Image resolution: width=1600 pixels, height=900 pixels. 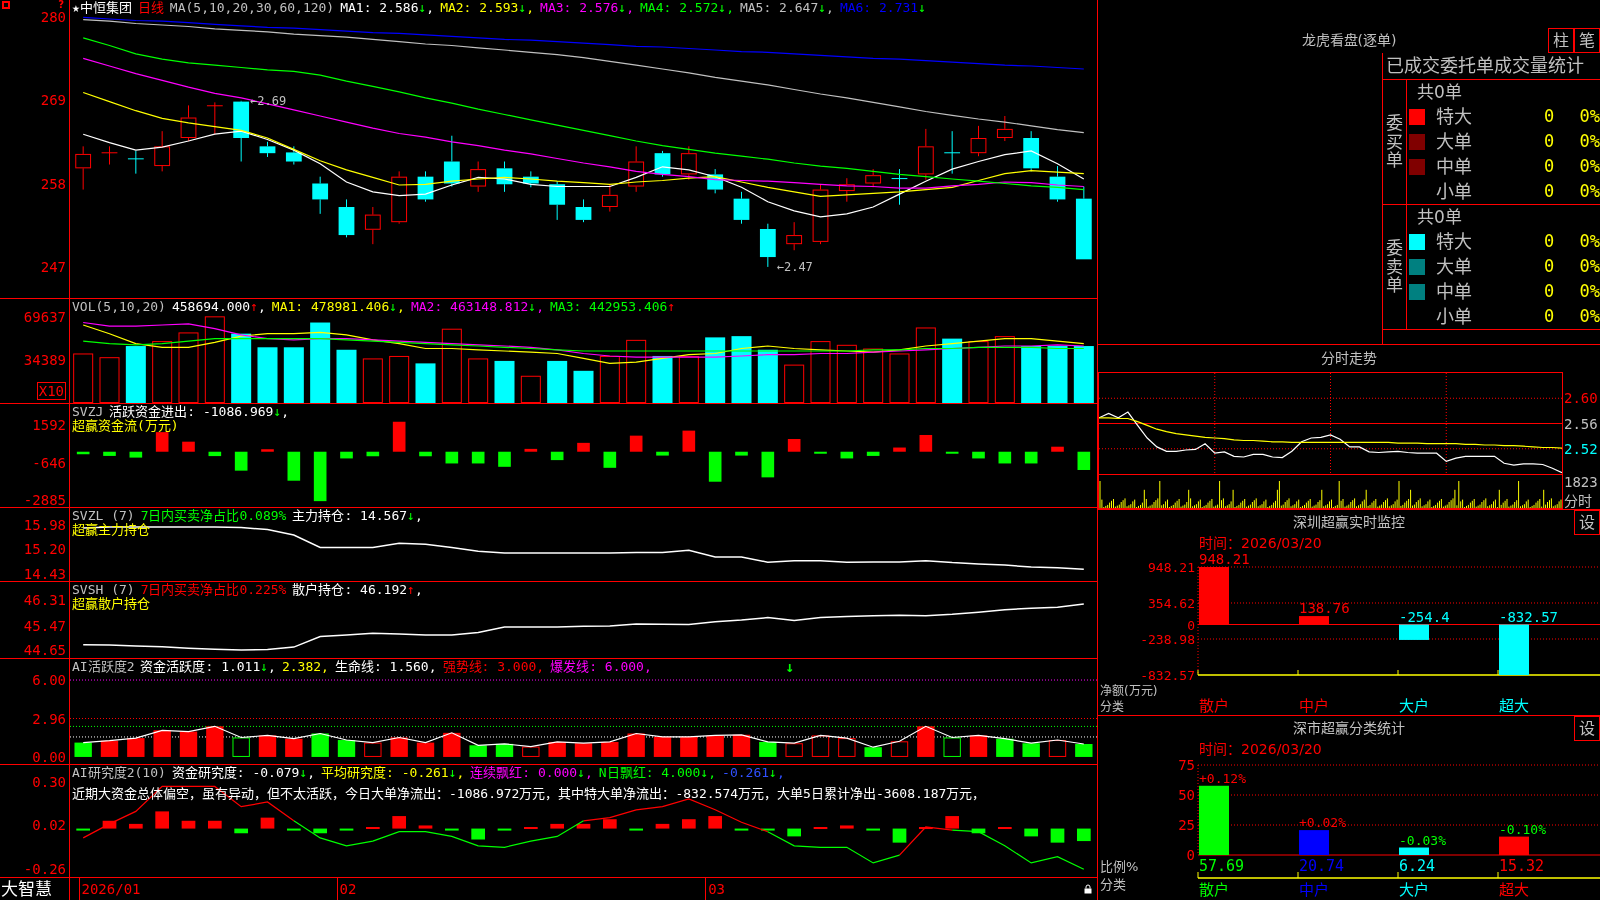 What do you see at coordinates (44, 869) in the screenshot?
I see `axis-label: -0.26` at bounding box center [44, 869].